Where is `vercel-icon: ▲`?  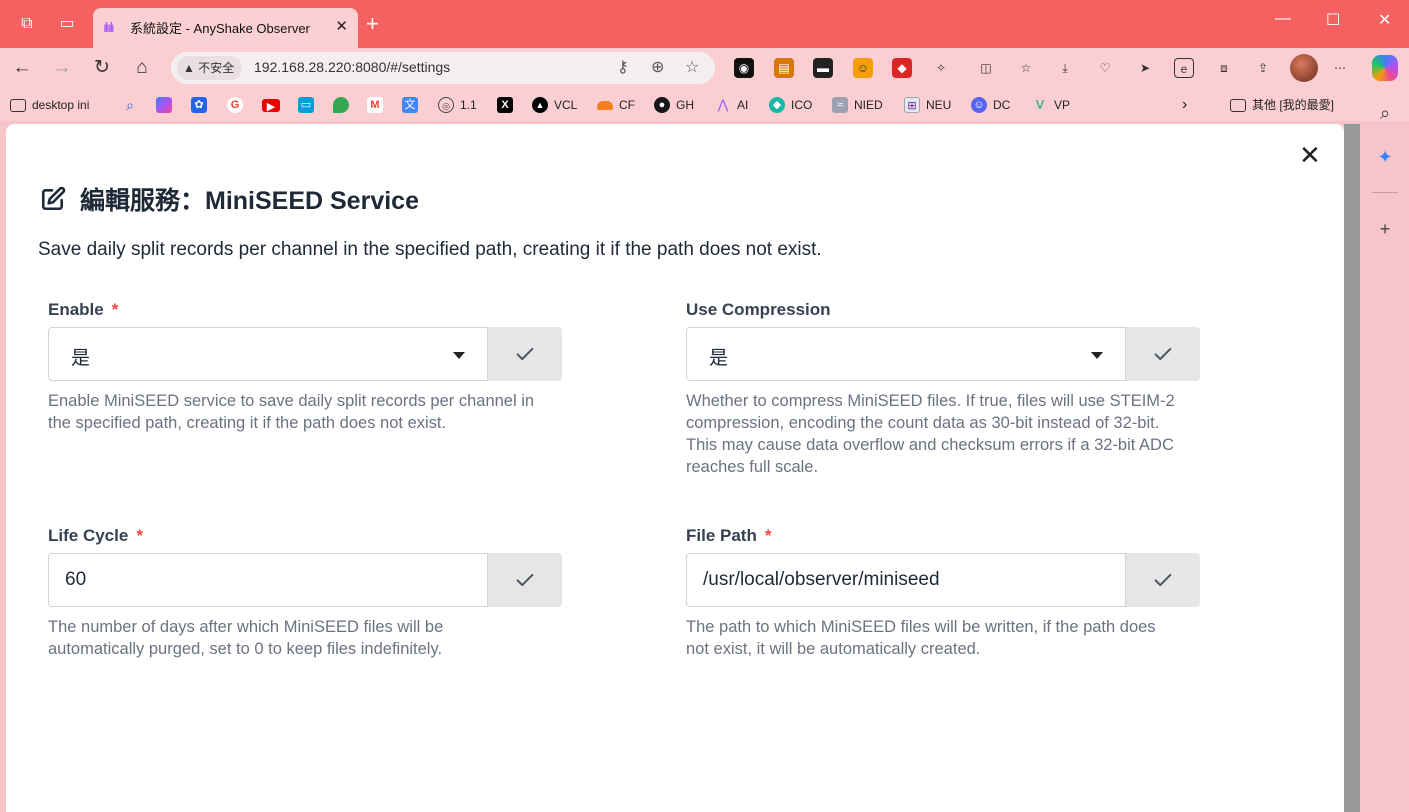
vercel-icon: ▲ is located at coordinates (540, 105).